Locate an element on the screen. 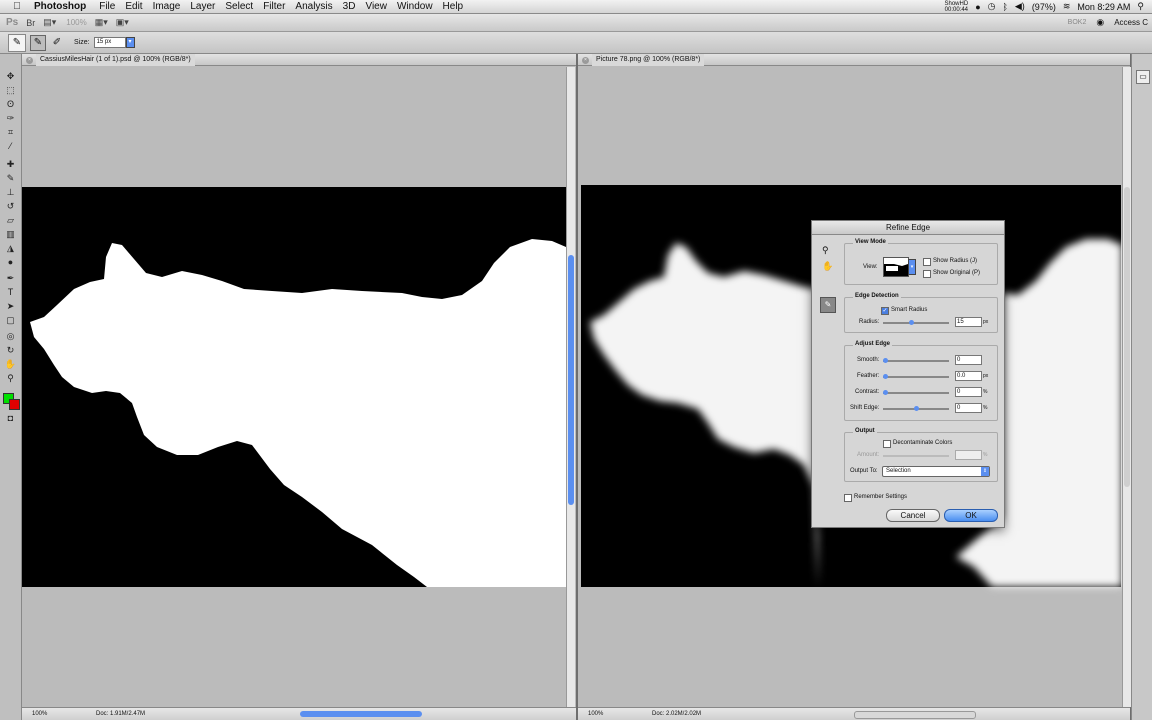  shape-tool-icon: ▢ is located at coordinates (10, 320).